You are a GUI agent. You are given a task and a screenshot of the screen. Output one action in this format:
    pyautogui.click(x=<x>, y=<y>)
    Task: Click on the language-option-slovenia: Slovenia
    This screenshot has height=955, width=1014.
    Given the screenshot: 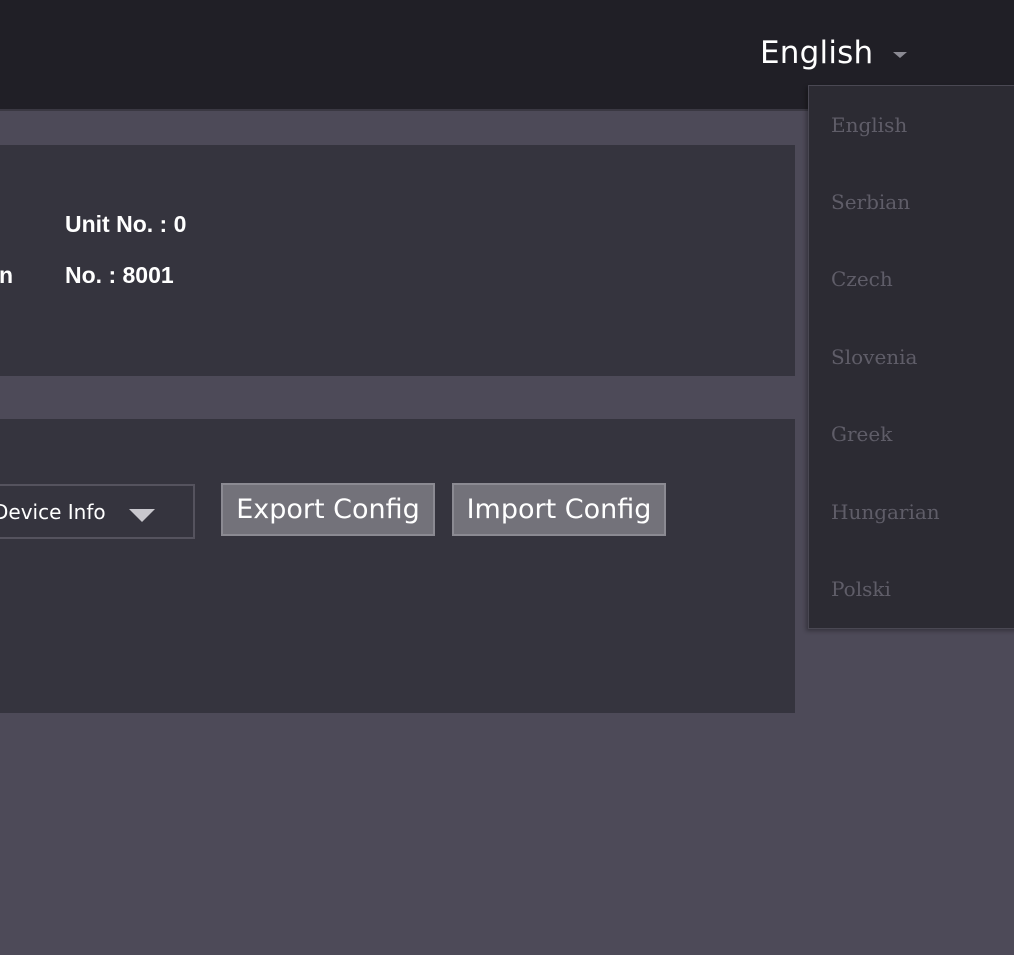 What is the action you would take?
    pyautogui.click(x=874, y=357)
    